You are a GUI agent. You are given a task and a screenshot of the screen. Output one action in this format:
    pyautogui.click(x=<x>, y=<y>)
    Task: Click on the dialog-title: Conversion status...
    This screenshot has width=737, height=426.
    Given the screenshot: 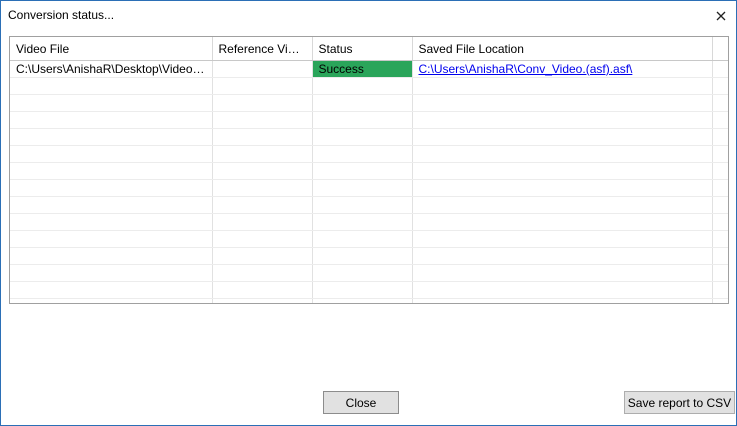 What is the action you would take?
    pyautogui.click(x=61, y=15)
    